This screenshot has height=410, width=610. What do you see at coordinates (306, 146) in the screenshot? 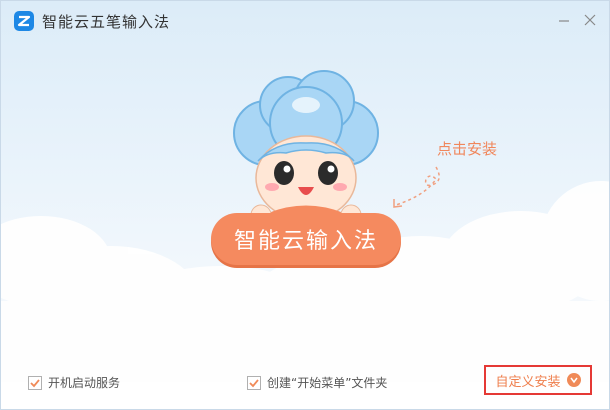
I see `mascot-illustration` at bounding box center [306, 146].